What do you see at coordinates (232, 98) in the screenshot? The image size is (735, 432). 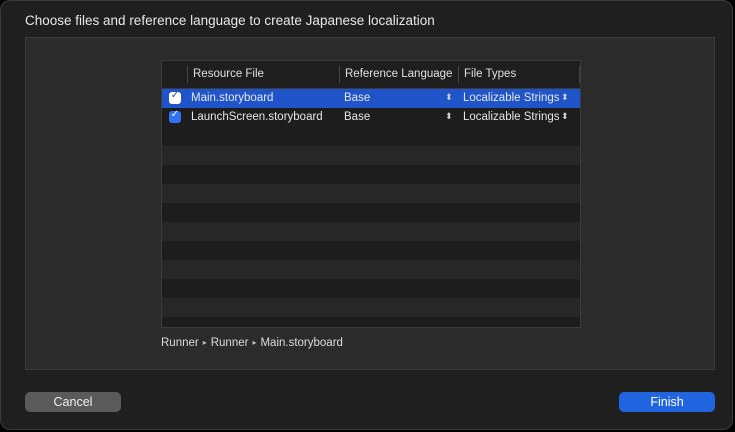 I see `resource-file-name: Main.storyboard` at bounding box center [232, 98].